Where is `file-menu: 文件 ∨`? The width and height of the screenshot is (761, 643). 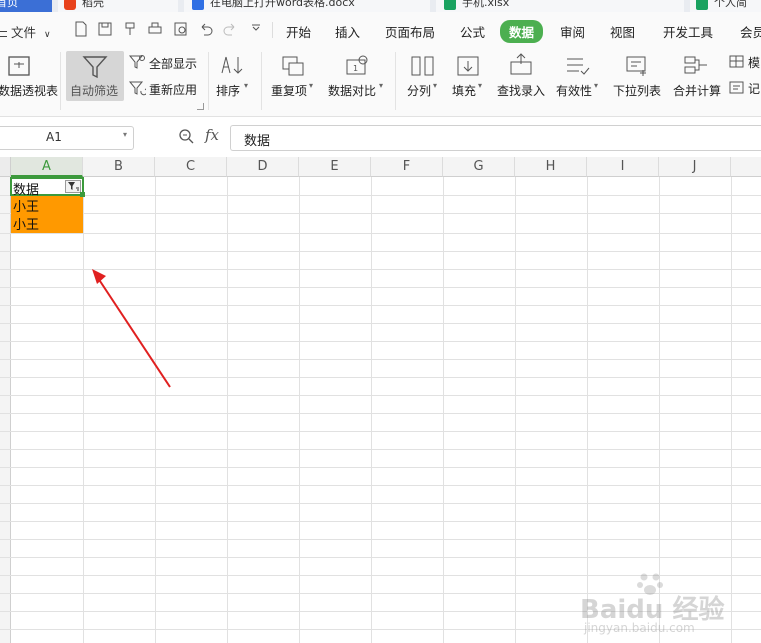
file-menu: 文件 ∨ is located at coordinates (25, 31).